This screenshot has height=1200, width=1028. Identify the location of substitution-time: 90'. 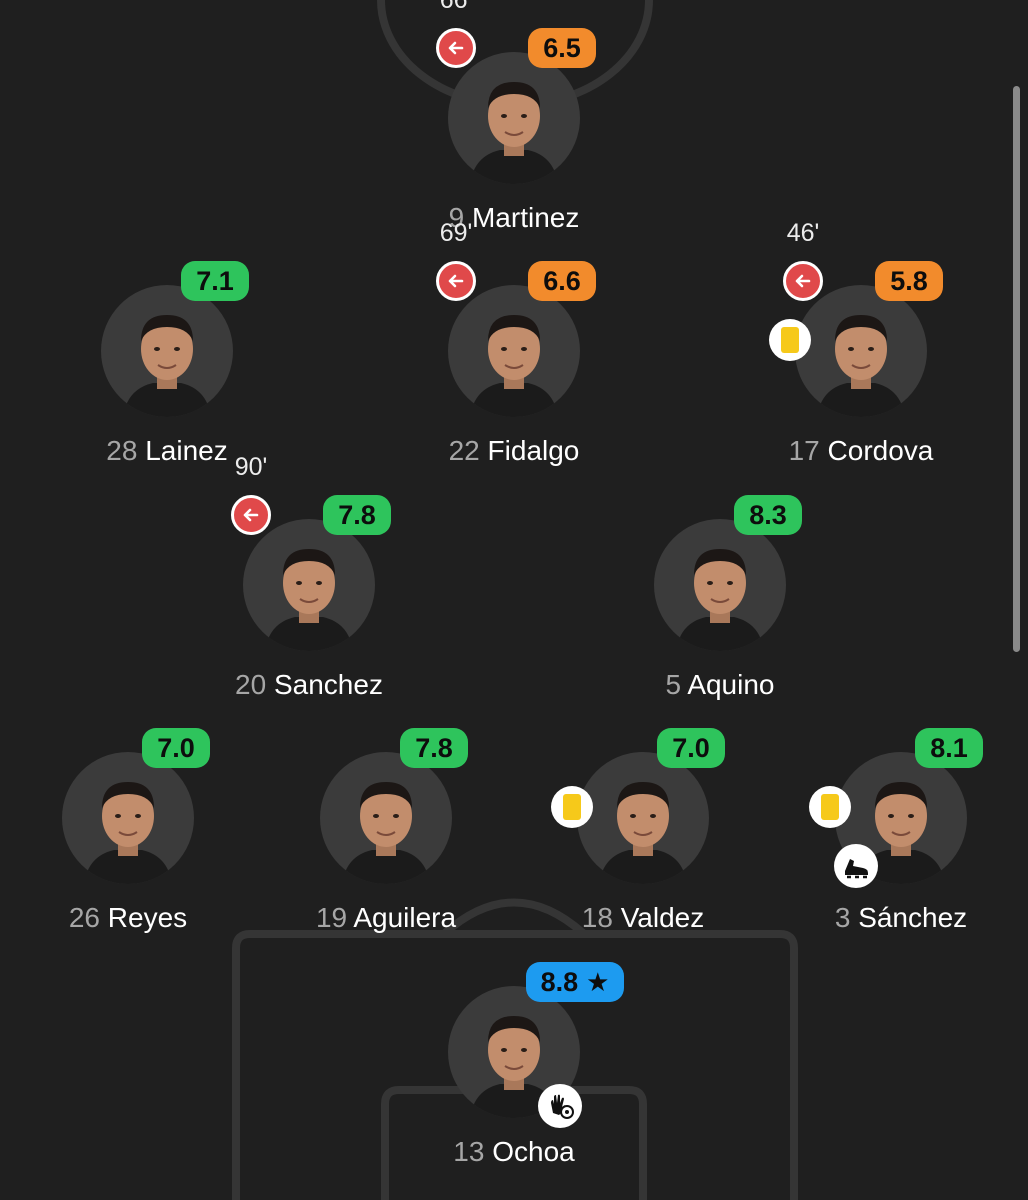
(251, 467).